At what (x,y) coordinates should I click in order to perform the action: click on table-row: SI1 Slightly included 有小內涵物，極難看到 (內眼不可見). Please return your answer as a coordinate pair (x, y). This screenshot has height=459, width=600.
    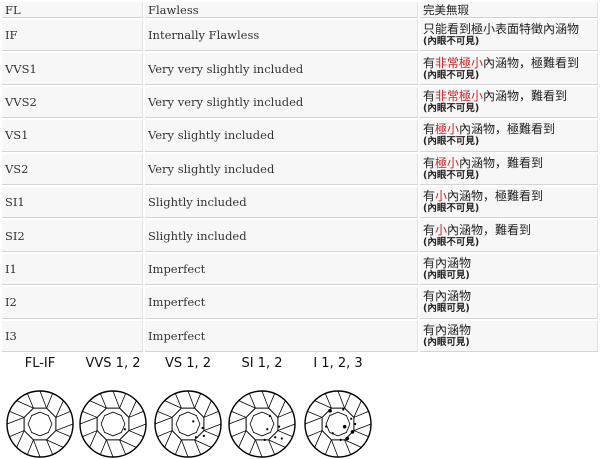
    Looking at the image, I should click on (300, 202).